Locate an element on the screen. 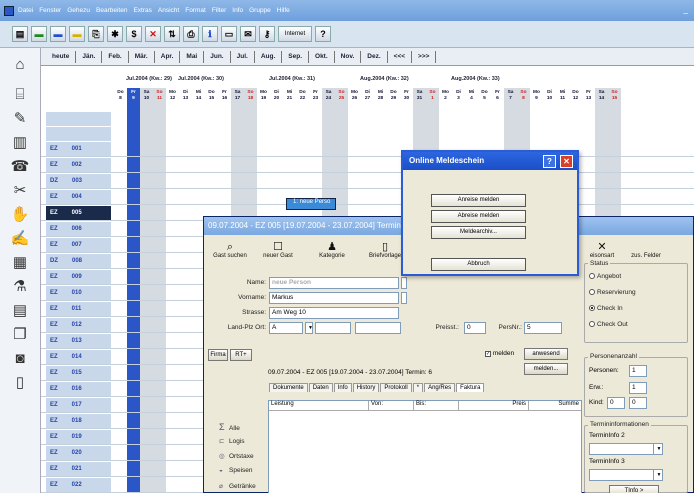 Image resolution: width=694 pixels, height=493 pixels. room-label: EZ 012 is located at coordinates (78, 325).